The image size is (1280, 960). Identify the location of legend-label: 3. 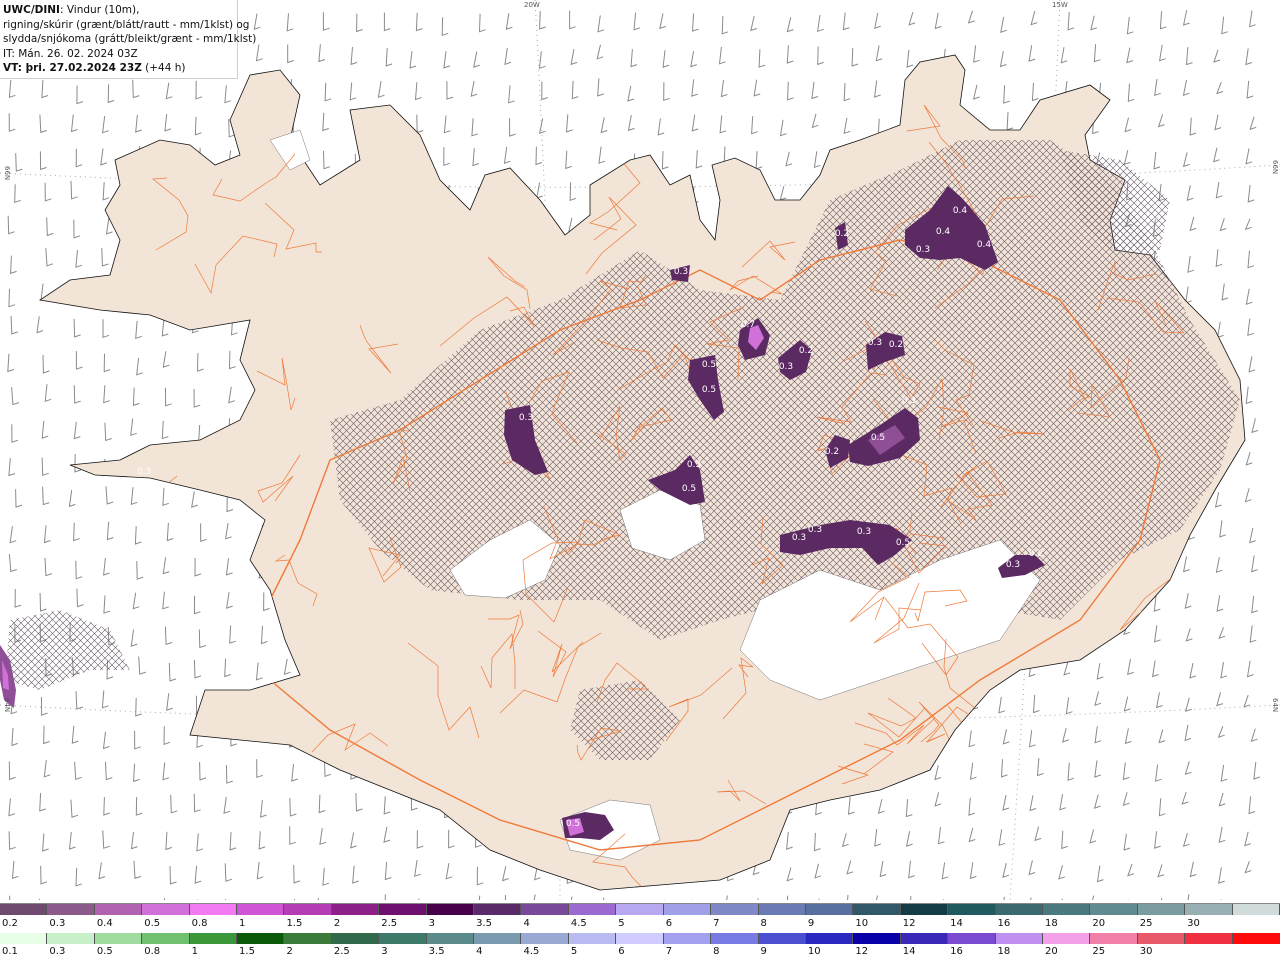
(384, 951).